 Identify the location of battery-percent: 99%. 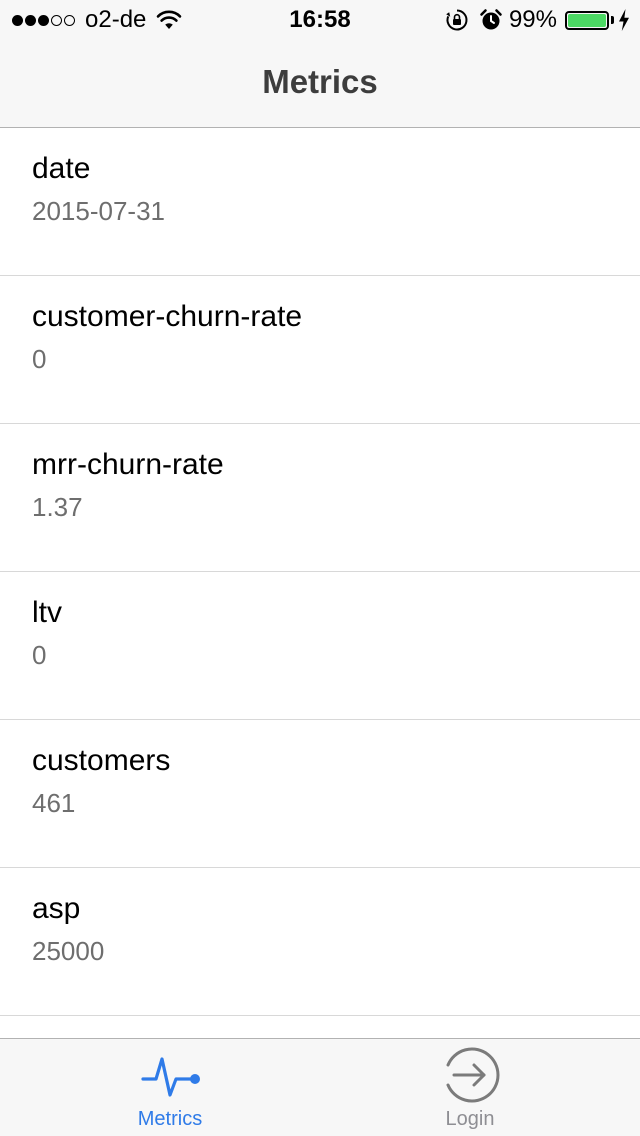
(532, 19).